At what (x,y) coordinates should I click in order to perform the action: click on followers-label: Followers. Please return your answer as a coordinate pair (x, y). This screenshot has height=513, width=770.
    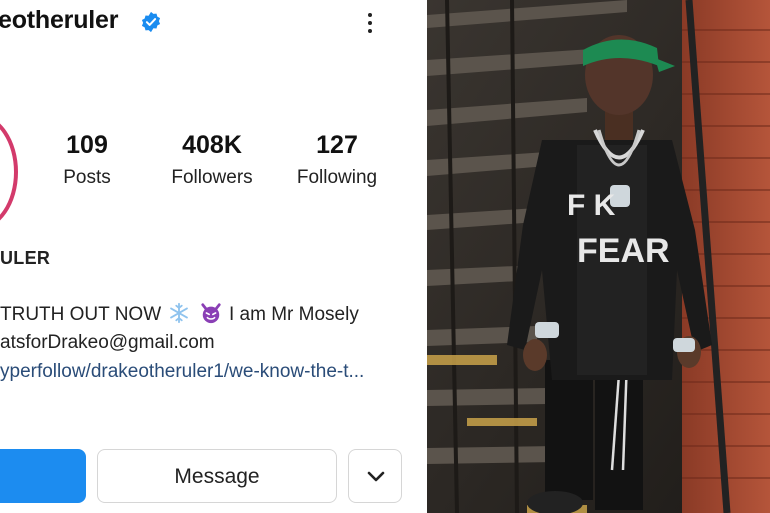
    Looking at the image, I should click on (212, 177).